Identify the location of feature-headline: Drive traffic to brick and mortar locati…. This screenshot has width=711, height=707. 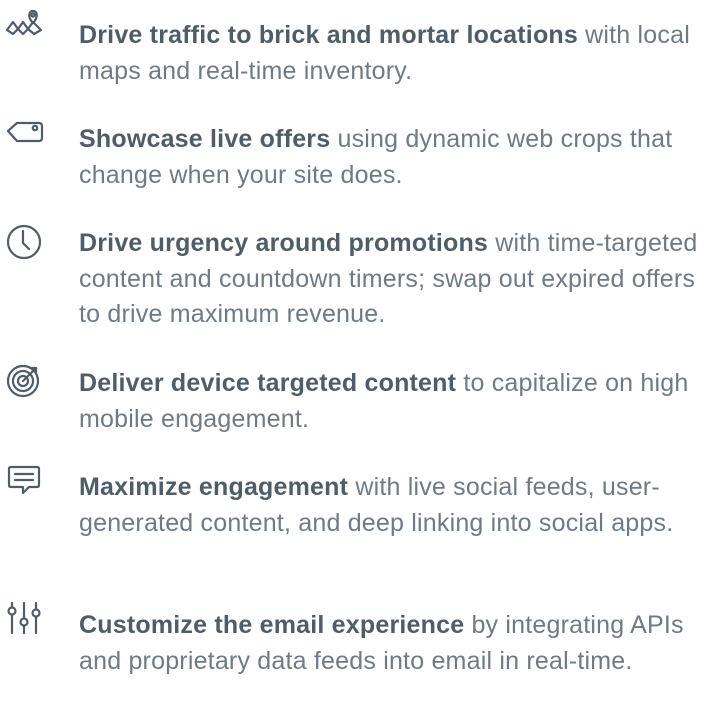
(328, 35).